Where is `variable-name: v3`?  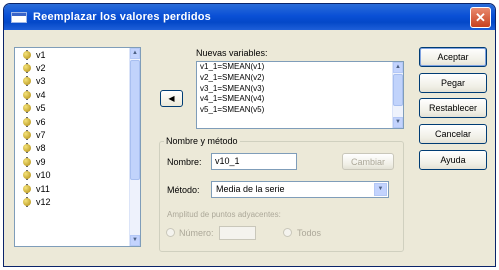 variable-name: v3 is located at coordinates (41, 81).